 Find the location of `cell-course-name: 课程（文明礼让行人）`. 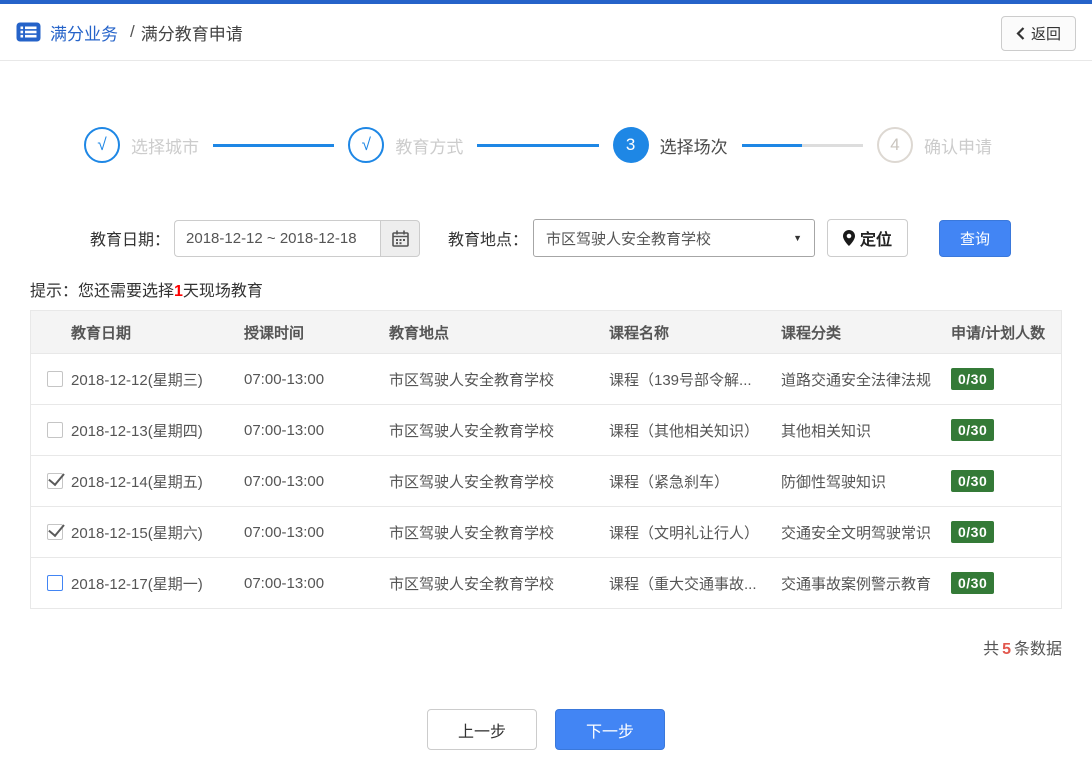

cell-course-name: 课程（文明礼让行人） is located at coordinates (684, 533).